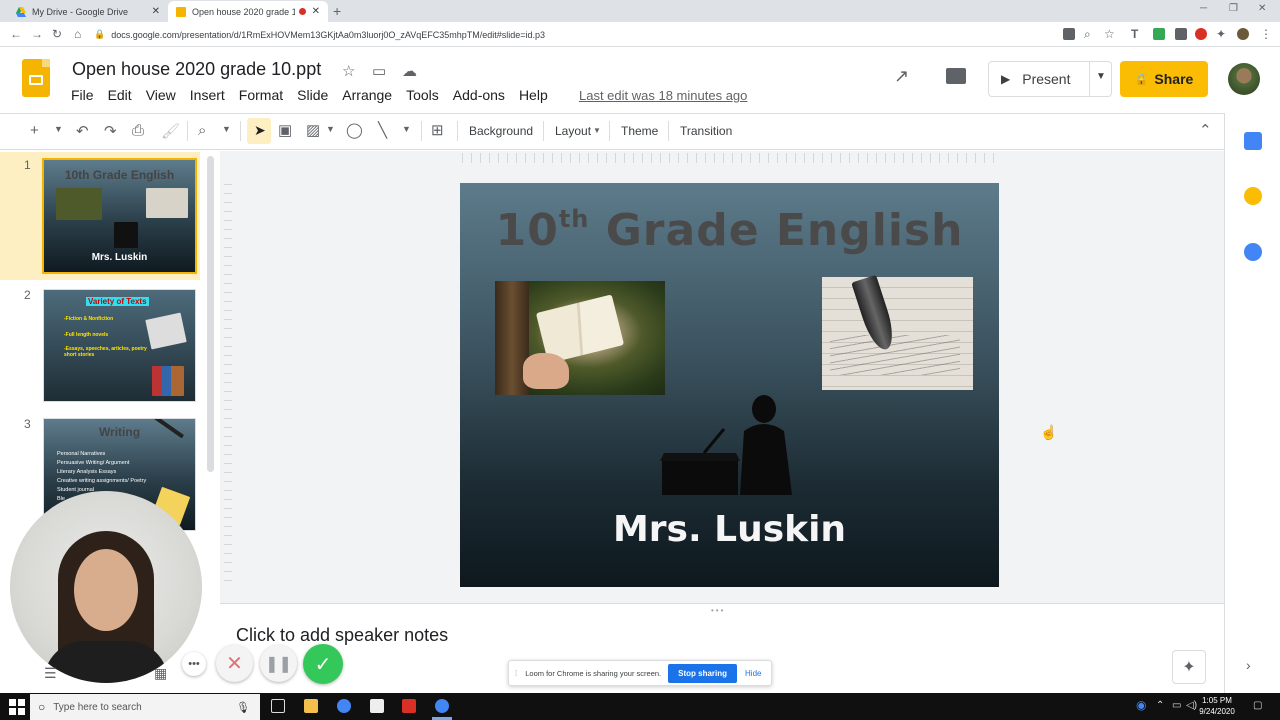 Image resolution: width=1280 pixels, height=720 pixels. Describe the element at coordinates (1248, 665) in the screenshot. I see `expand-side-panel-chevron-icon: ›` at that location.